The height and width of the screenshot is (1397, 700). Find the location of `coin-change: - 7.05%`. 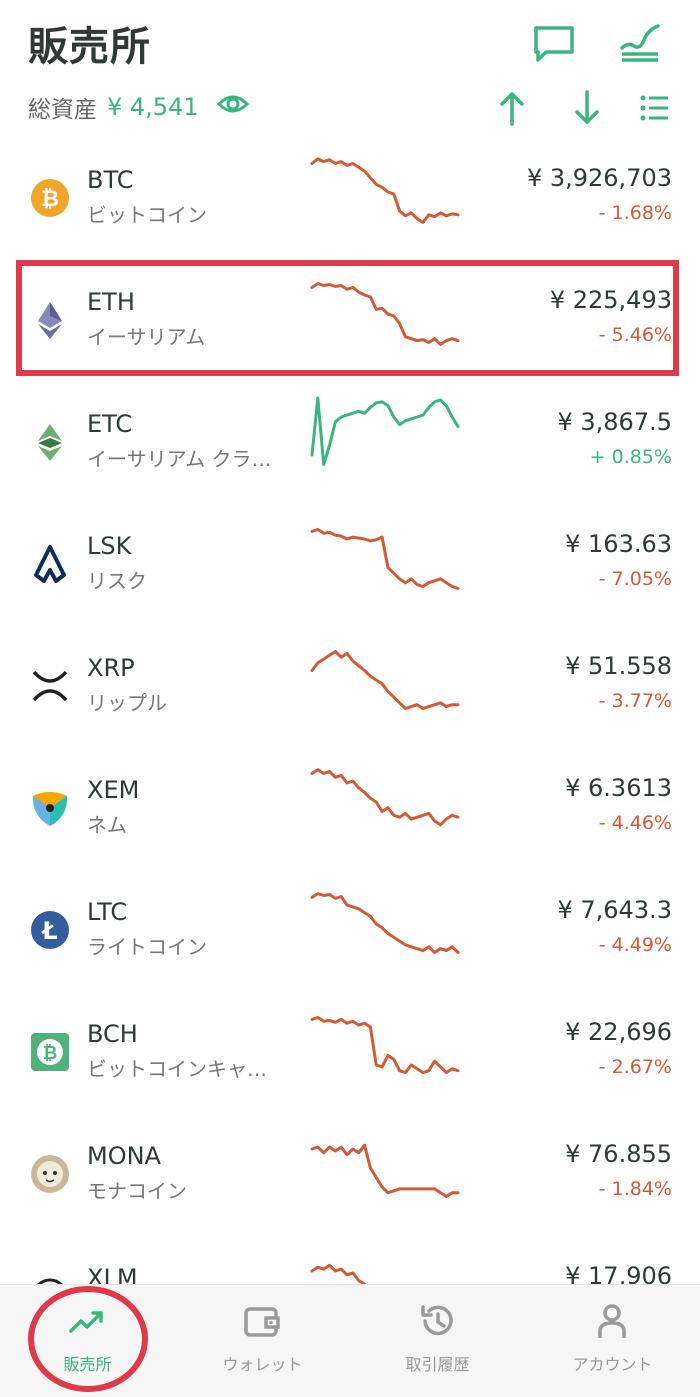

coin-change: - 7.05% is located at coordinates (635, 579).